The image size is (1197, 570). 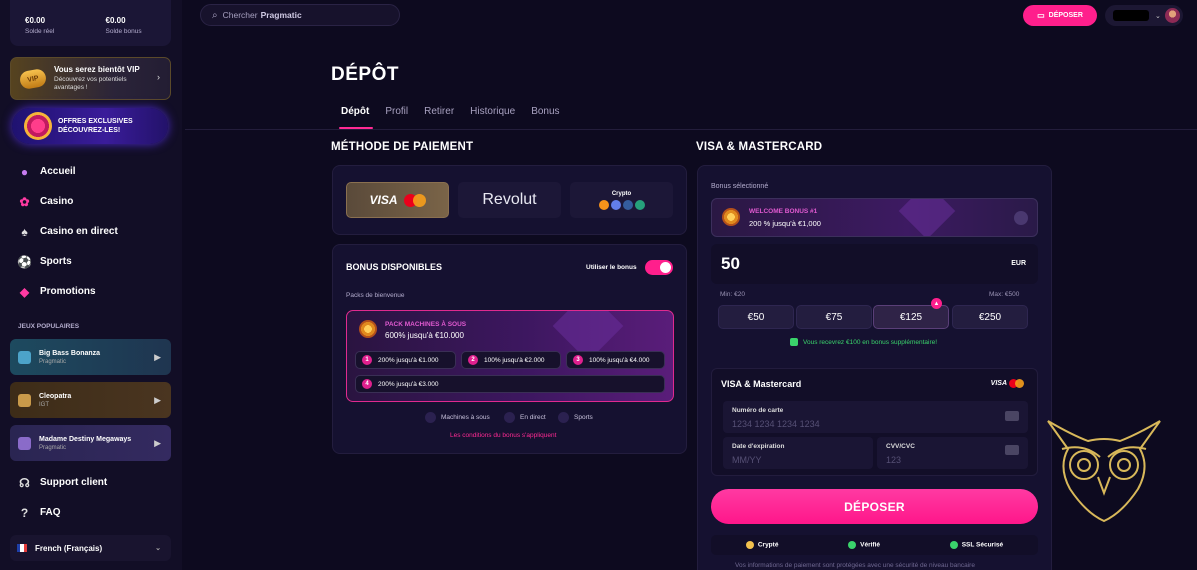 I want to click on tab-depot: Dépôt, so click(x=355, y=111).